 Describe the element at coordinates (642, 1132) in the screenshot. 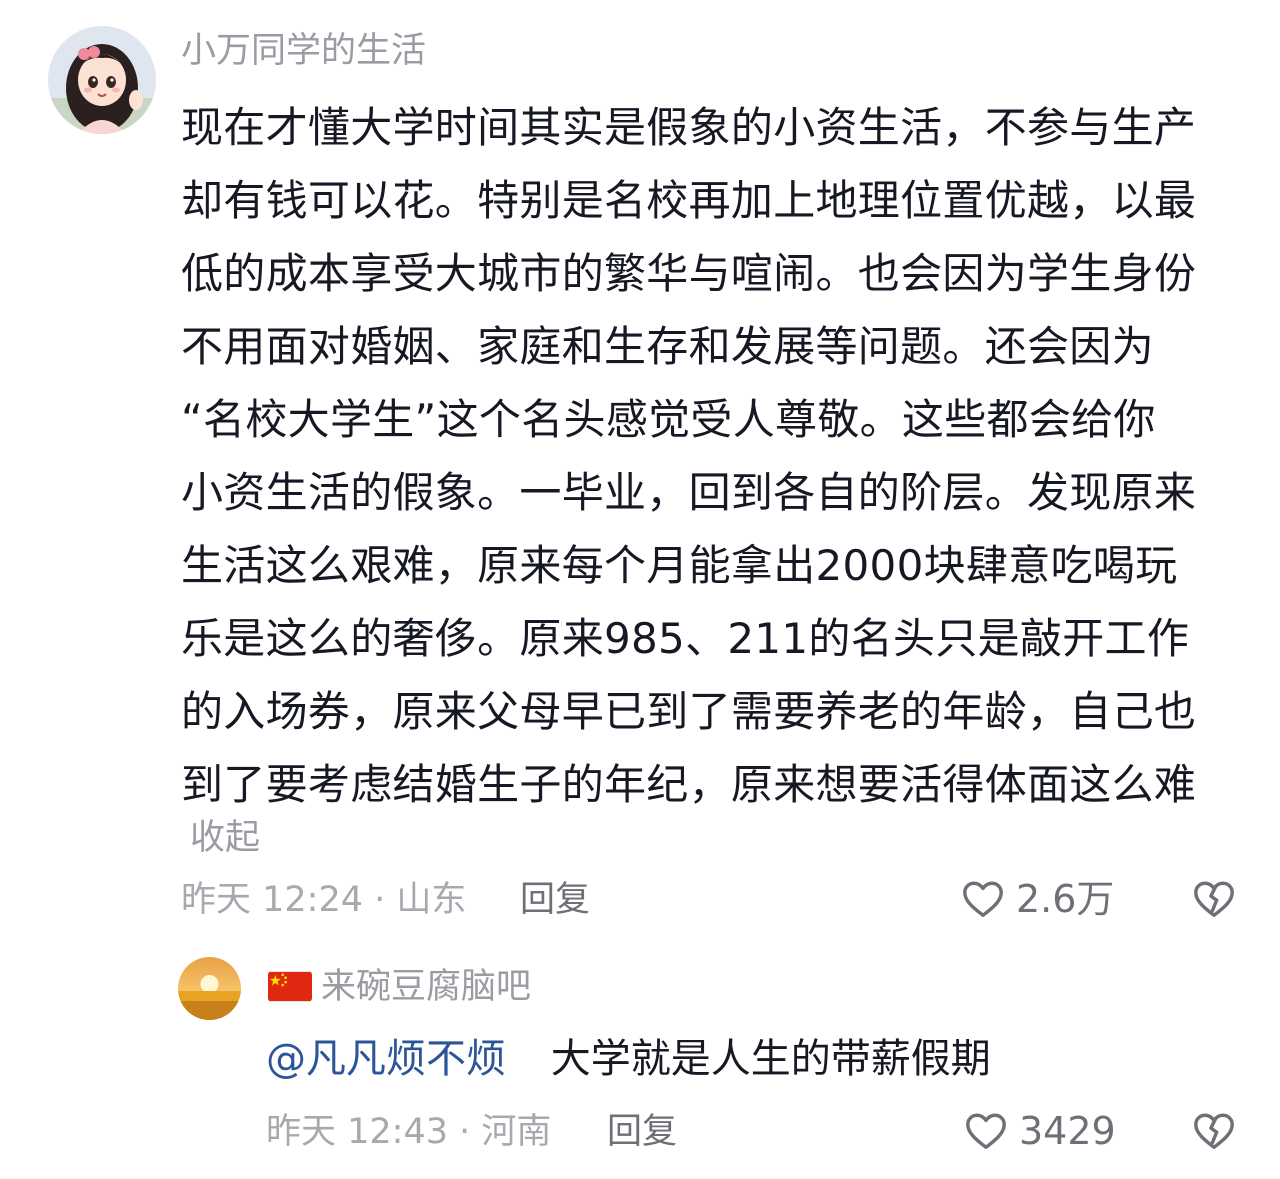

I see `reply-reply-button: 回复` at that location.